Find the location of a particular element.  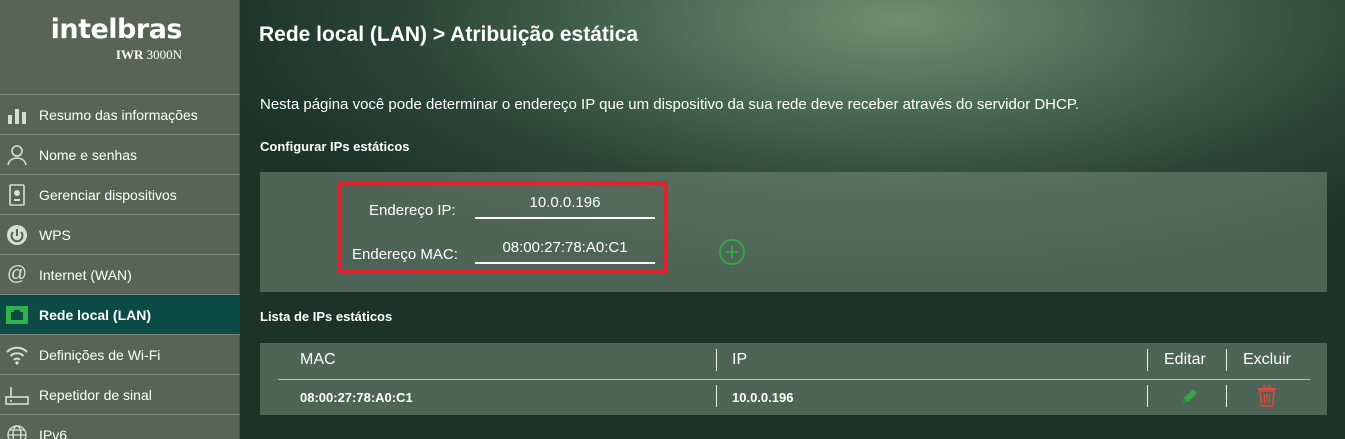

mac-address-field: 08:00:27:78:A0:C1 is located at coordinates (565, 251).